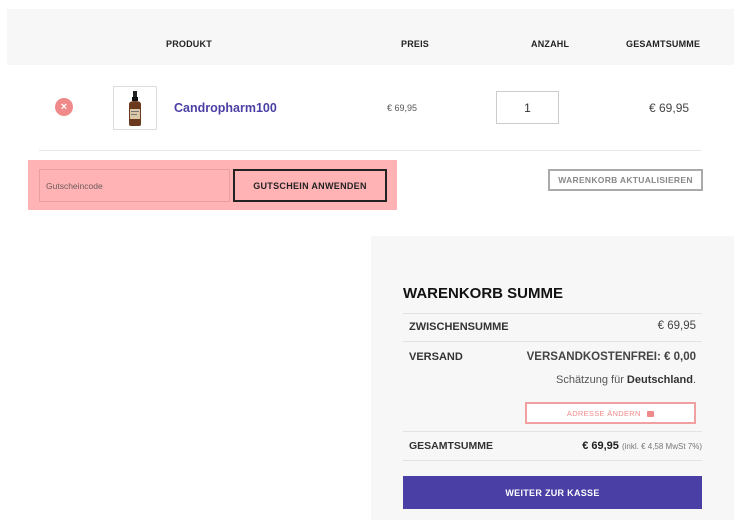  I want to click on product-name-link: Candropharm100, so click(225, 108).